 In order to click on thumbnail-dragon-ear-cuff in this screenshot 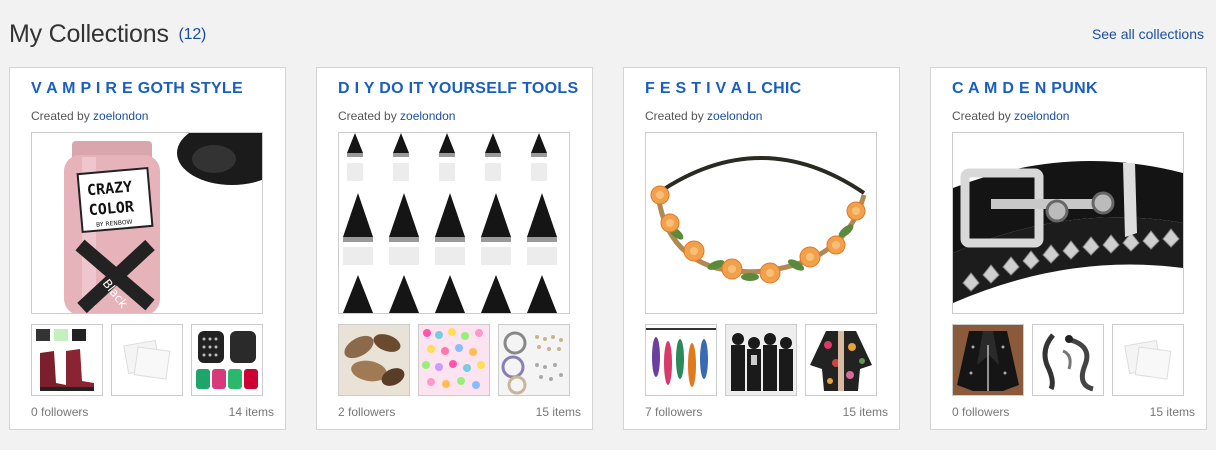, I will do `click(1068, 360)`.